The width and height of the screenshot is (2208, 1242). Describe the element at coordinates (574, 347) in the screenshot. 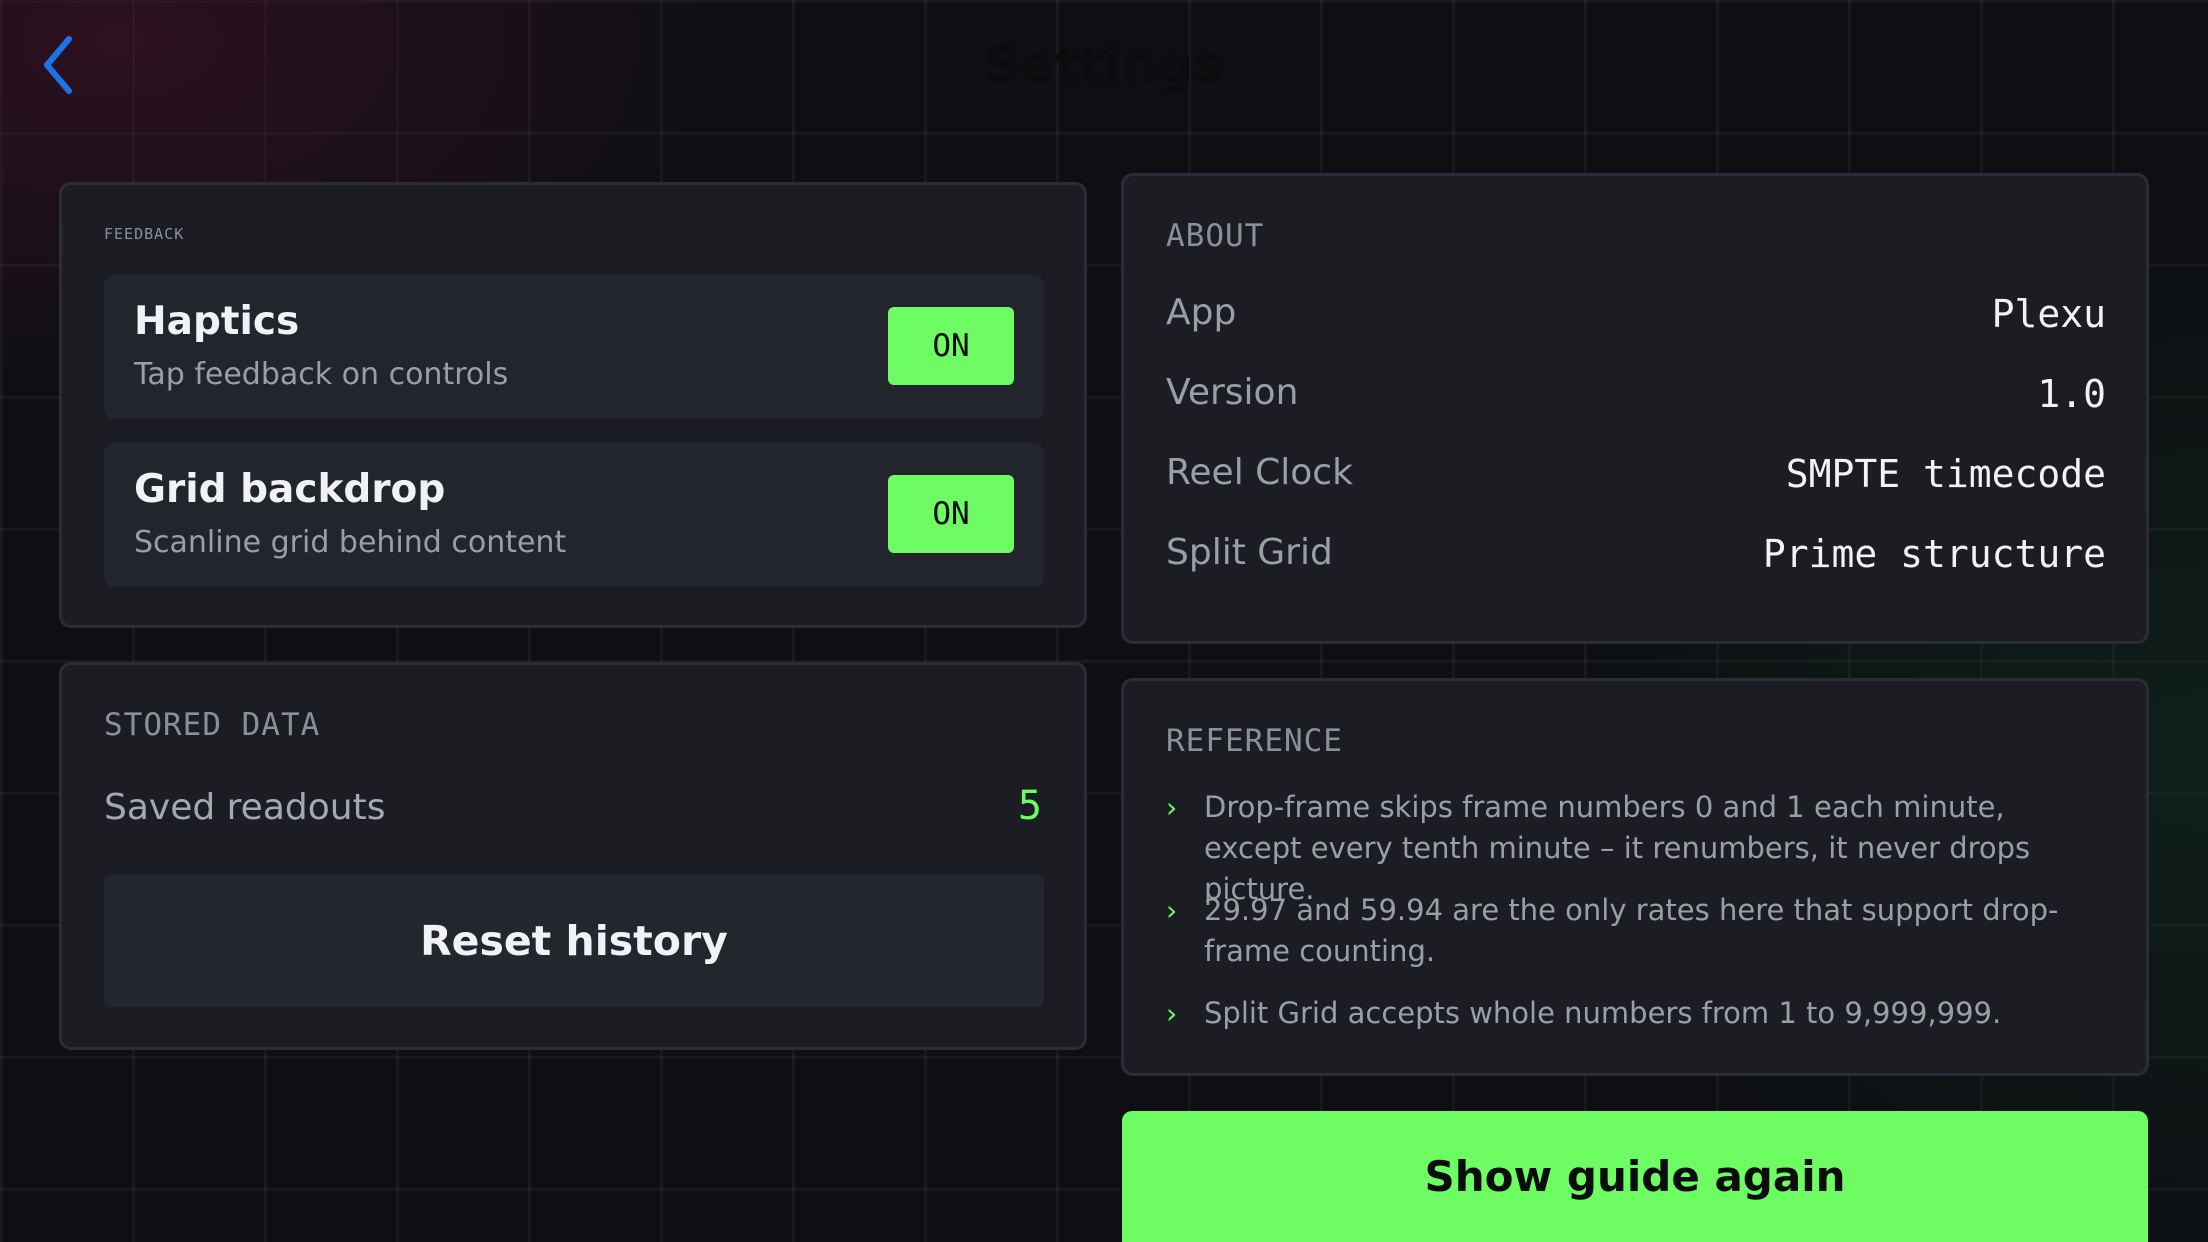

I see `haptics-row: Haptics Tap feedback on controls ON` at that location.